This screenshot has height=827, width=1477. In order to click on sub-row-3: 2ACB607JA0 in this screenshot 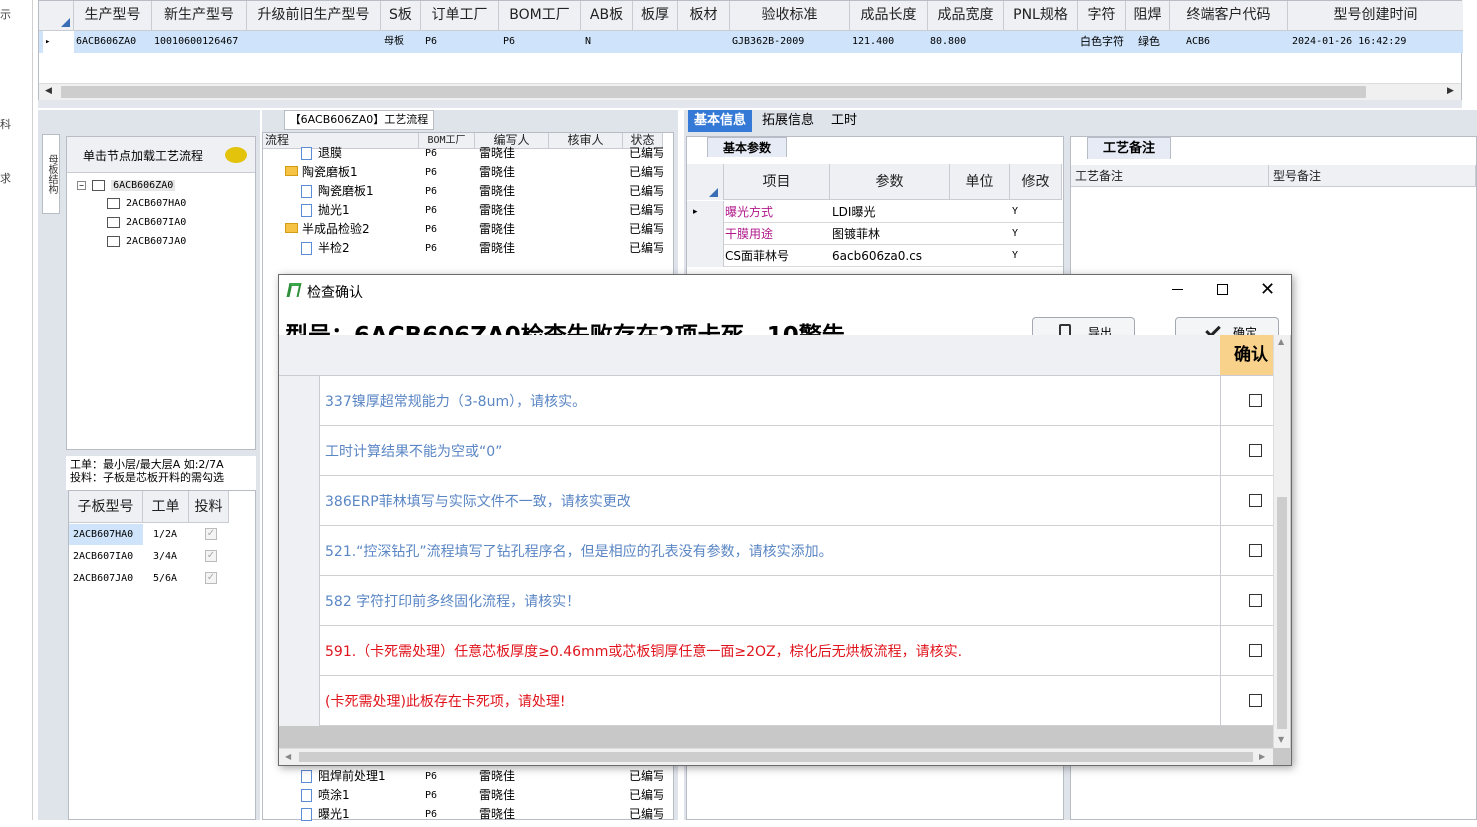, I will do `click(103, 578)`.